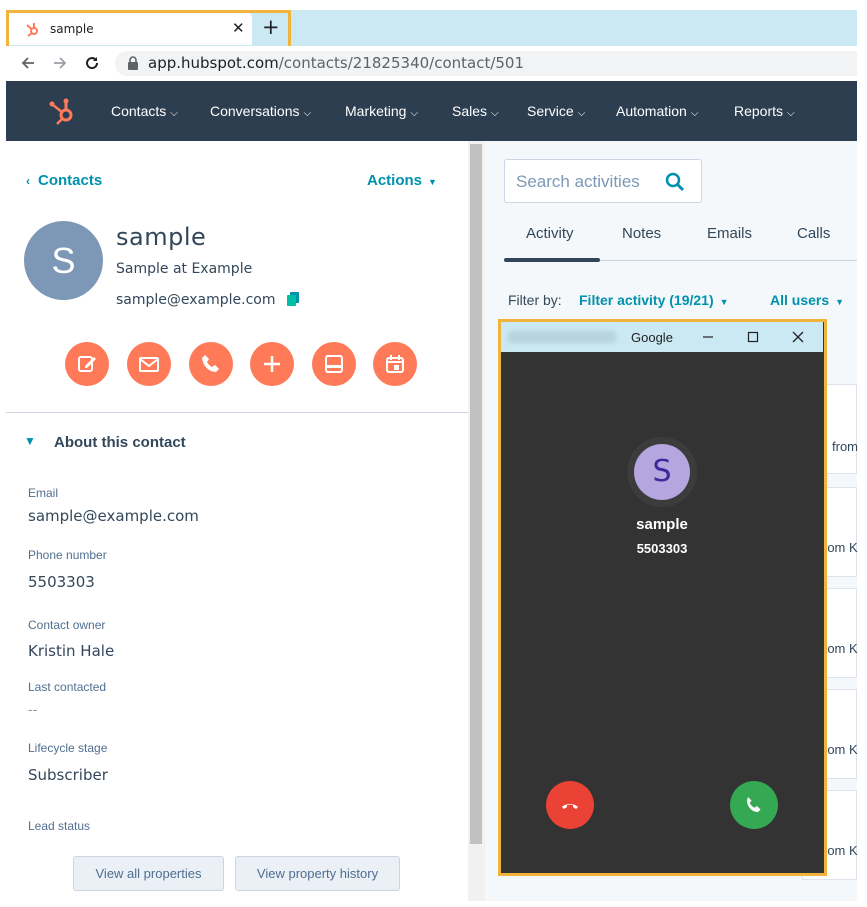  I want to click on email-icon, so click(149, 364).